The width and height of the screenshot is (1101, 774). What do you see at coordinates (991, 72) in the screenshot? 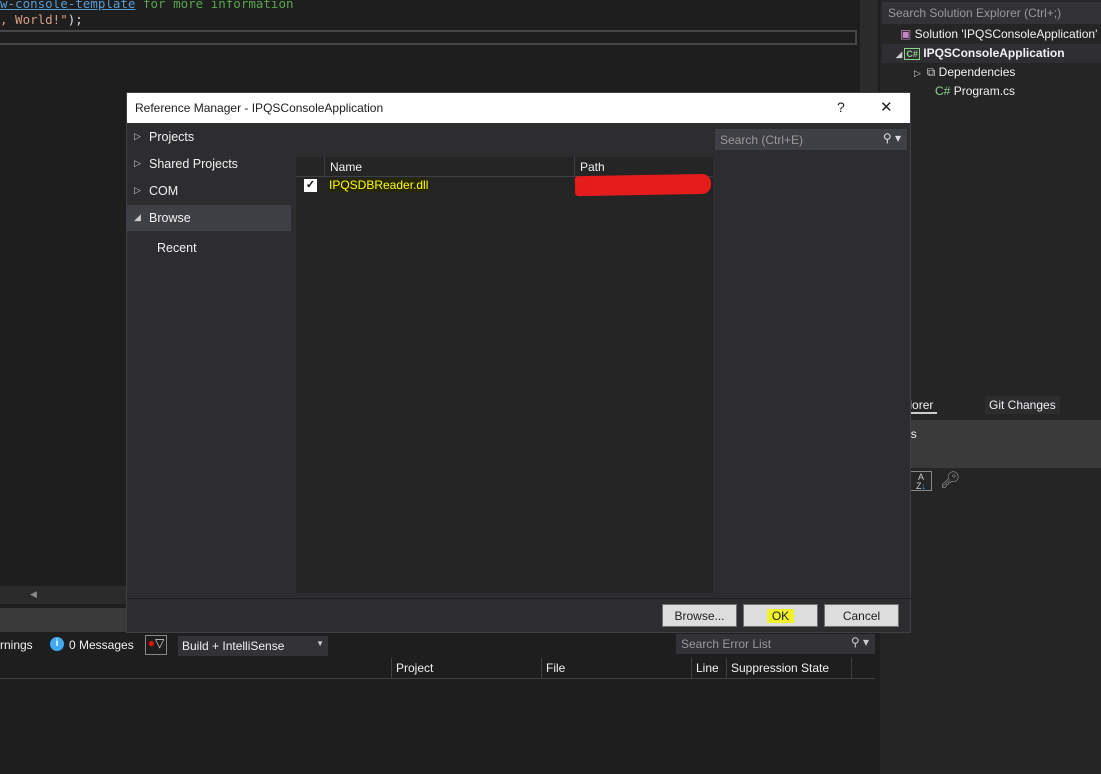
I see `tree-item-dependencies: ▷ ⧉ Dependencies` at bounding box center [991, 72].